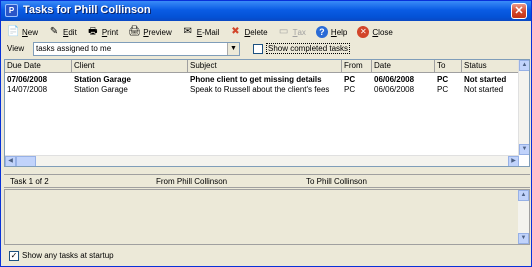 This screenshot has height=267, width=532. I want to click on app-icon: P, so click(11, 10).